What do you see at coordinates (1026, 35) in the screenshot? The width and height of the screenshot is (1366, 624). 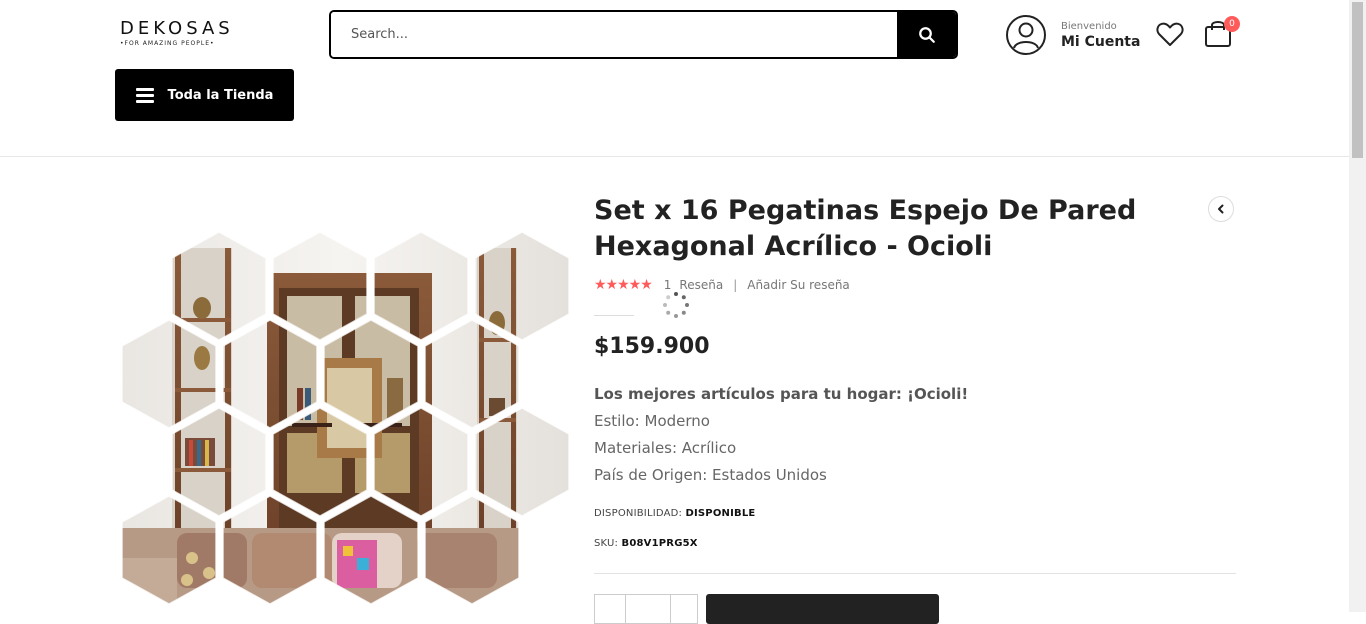 I see `user-icon` at bounding box center [1026, 35].